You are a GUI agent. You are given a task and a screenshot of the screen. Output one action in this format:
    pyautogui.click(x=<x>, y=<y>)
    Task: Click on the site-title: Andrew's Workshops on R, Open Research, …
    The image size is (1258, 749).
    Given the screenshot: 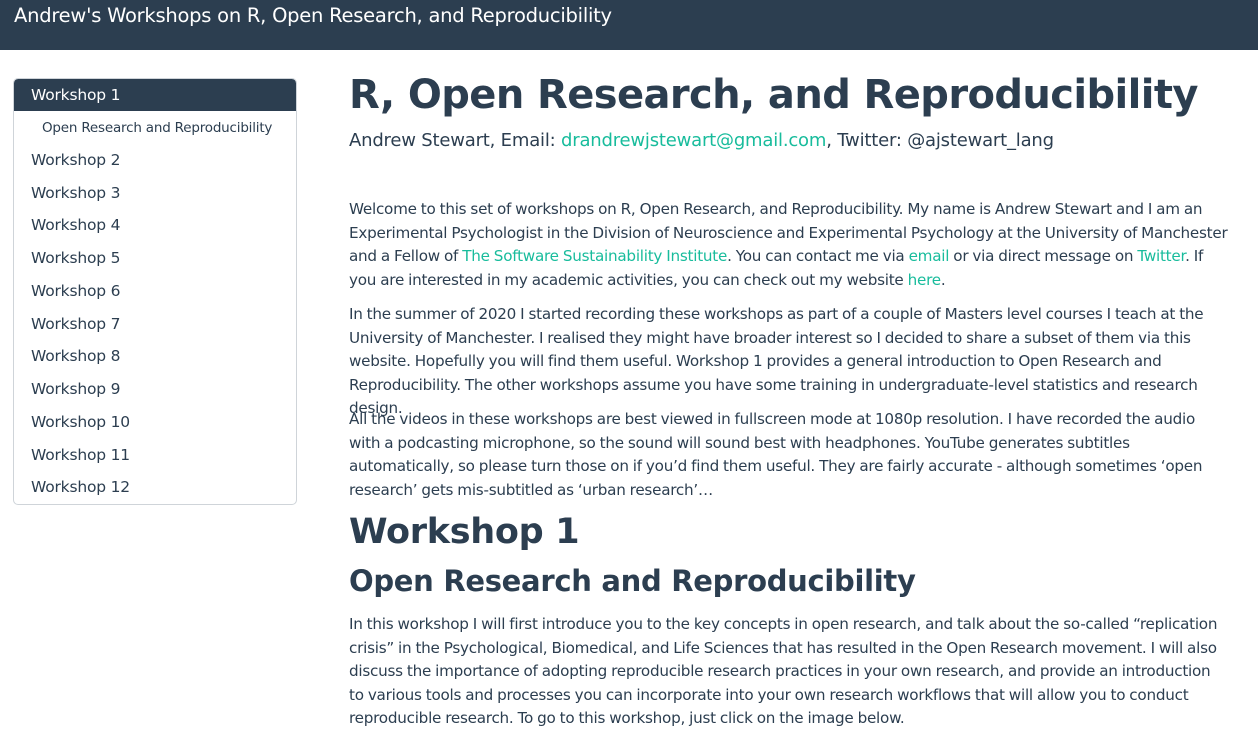 What is the action you would take?
    pyautogui.click(x=313, y=15)
    